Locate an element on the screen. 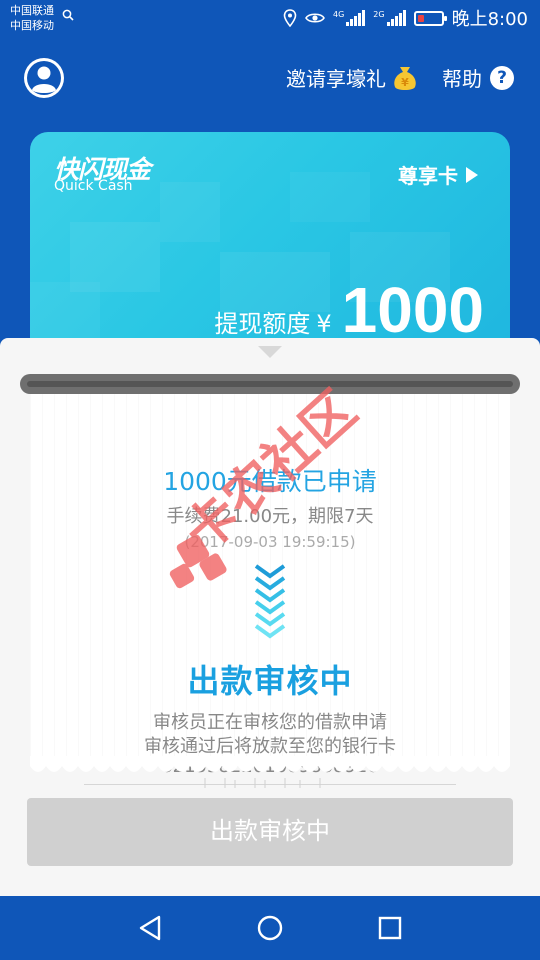 Image resolution: width=540 pixels, height=960 pixels. money-bag-glyph: ¥ is located at coordinates (405, 82).